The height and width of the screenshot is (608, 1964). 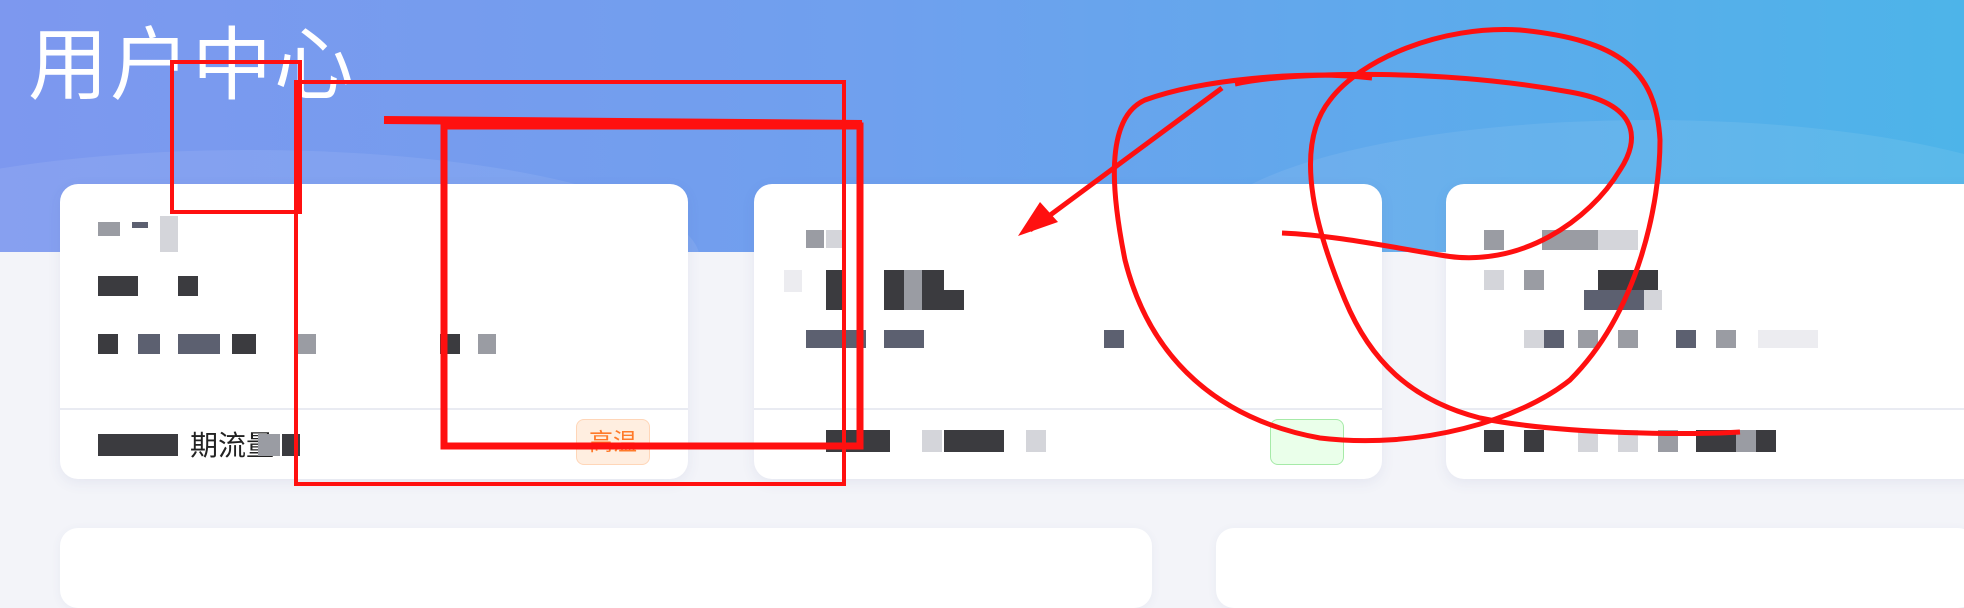 I want to click on bottom-card-right, so click(x=1590, y=568).